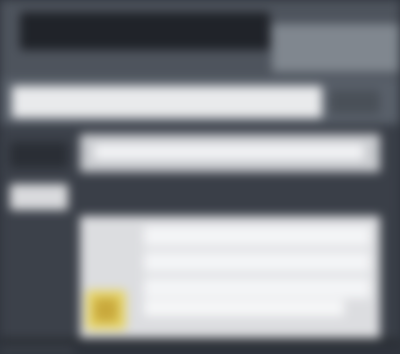 This screenshot has width=400, height=354. What do you see at coordinates (106, 310) in the screenshot?
I see `folder-icon-detail` at bounding box center [106, 310].